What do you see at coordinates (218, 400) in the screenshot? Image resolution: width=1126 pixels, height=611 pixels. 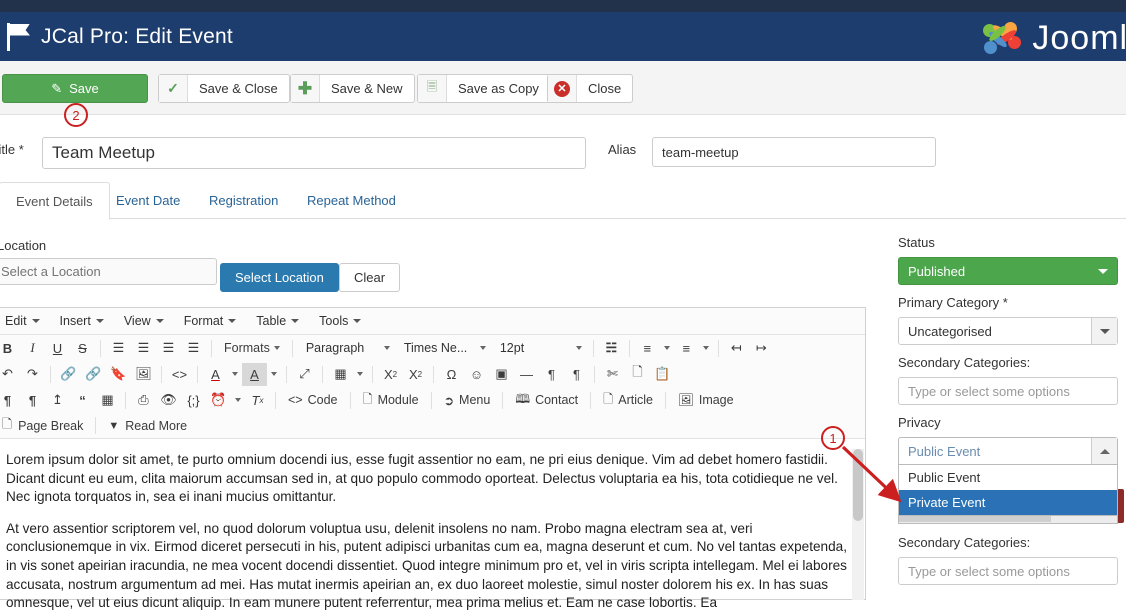 I see `clock-icon: ⏰` at bounding box center [218, 400].